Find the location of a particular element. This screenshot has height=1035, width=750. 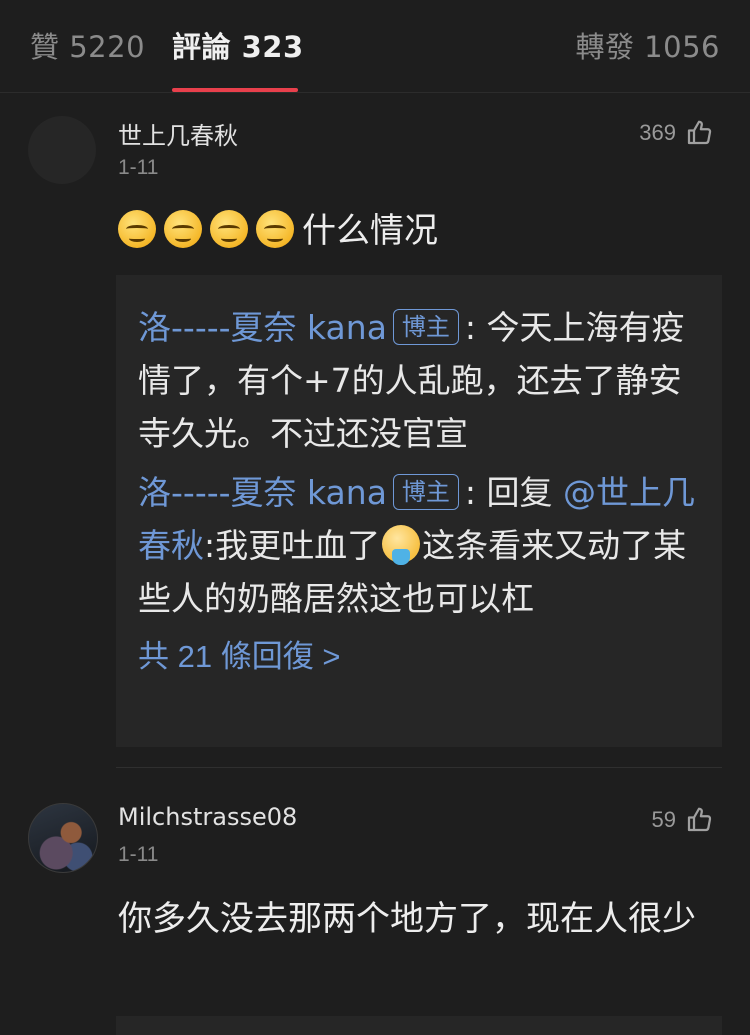

tab-likes: 贊 5220 is located at coordinates (87, 45).